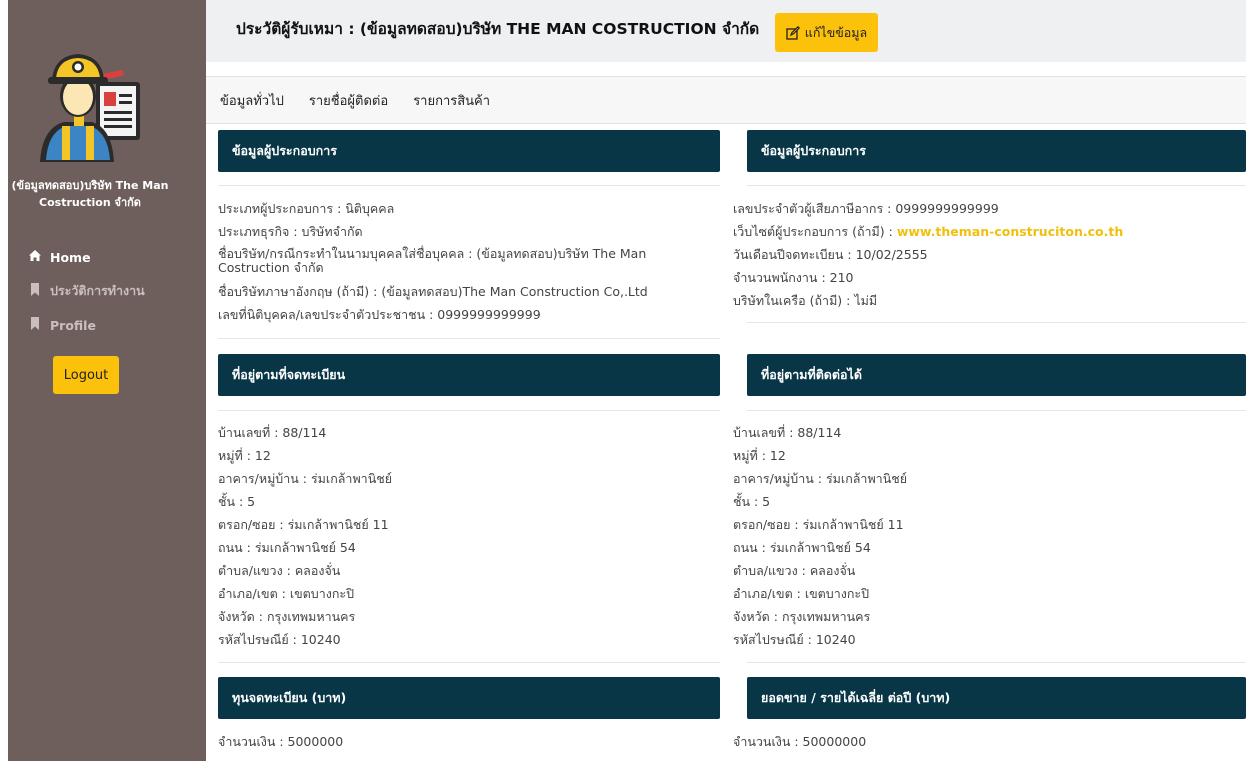  Describe the element at coordinates (805, 300) in the screenshot. I see `affiliates: บริษัทในเครือ (ถ้ามี) : ไม่มี` at that location.